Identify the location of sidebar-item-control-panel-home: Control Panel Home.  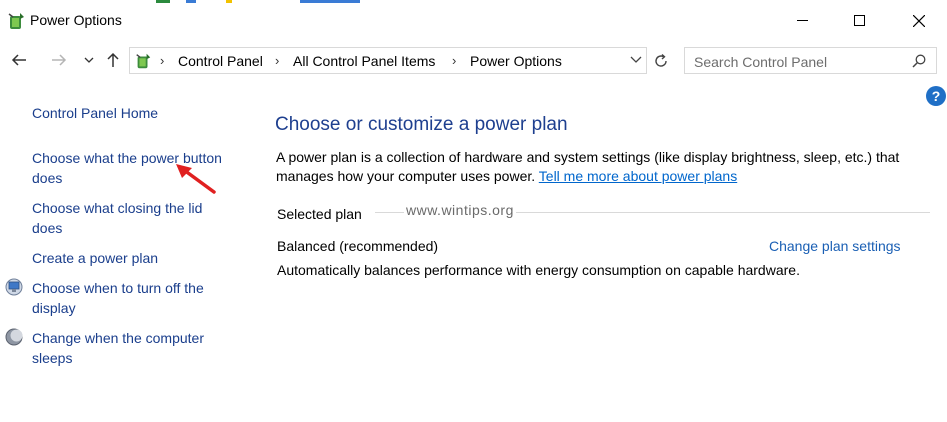
(95, 113).